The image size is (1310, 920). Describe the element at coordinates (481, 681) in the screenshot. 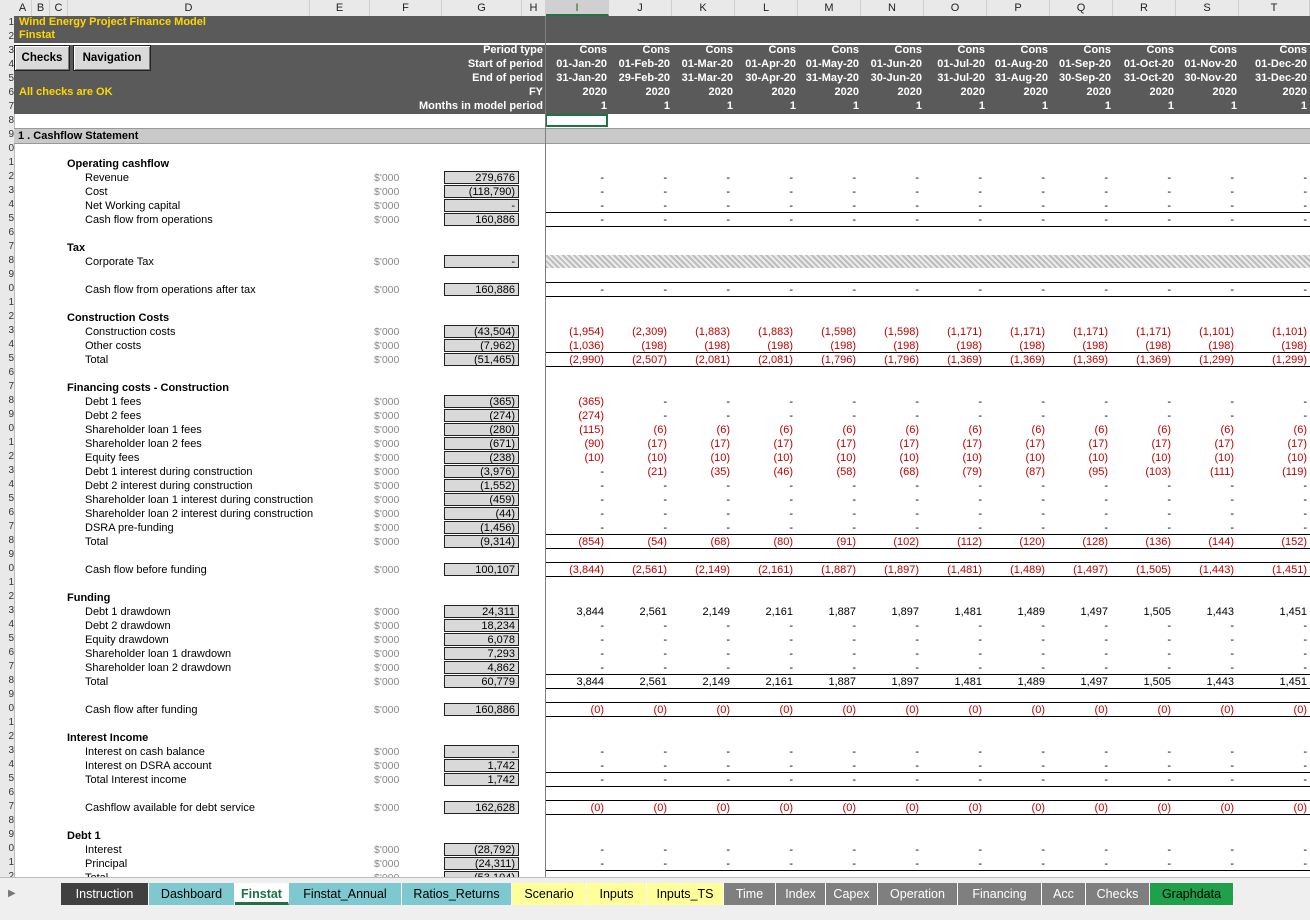

I see `row-total-cell: 60,779` at that location.